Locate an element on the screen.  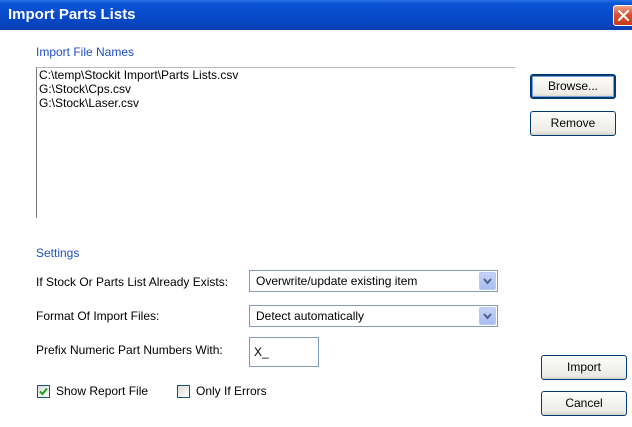
prefix-field is located at coordinates (284, 352).